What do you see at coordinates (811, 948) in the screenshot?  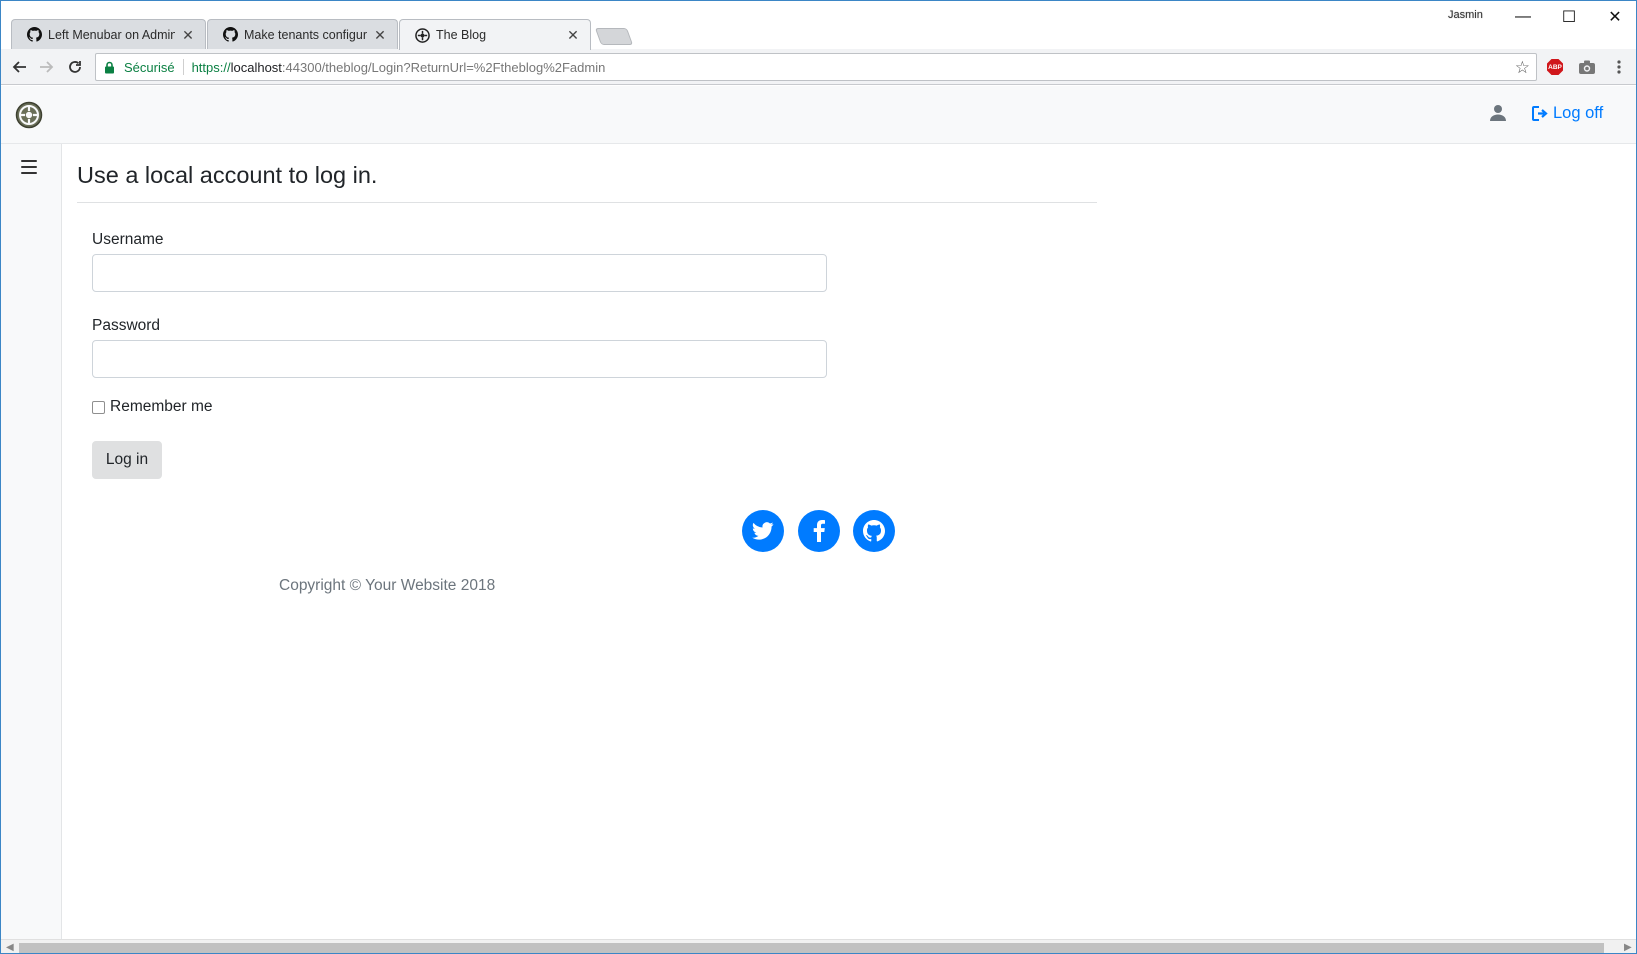 I see `scrollbar-thumb` at bounding box center [811, 948].